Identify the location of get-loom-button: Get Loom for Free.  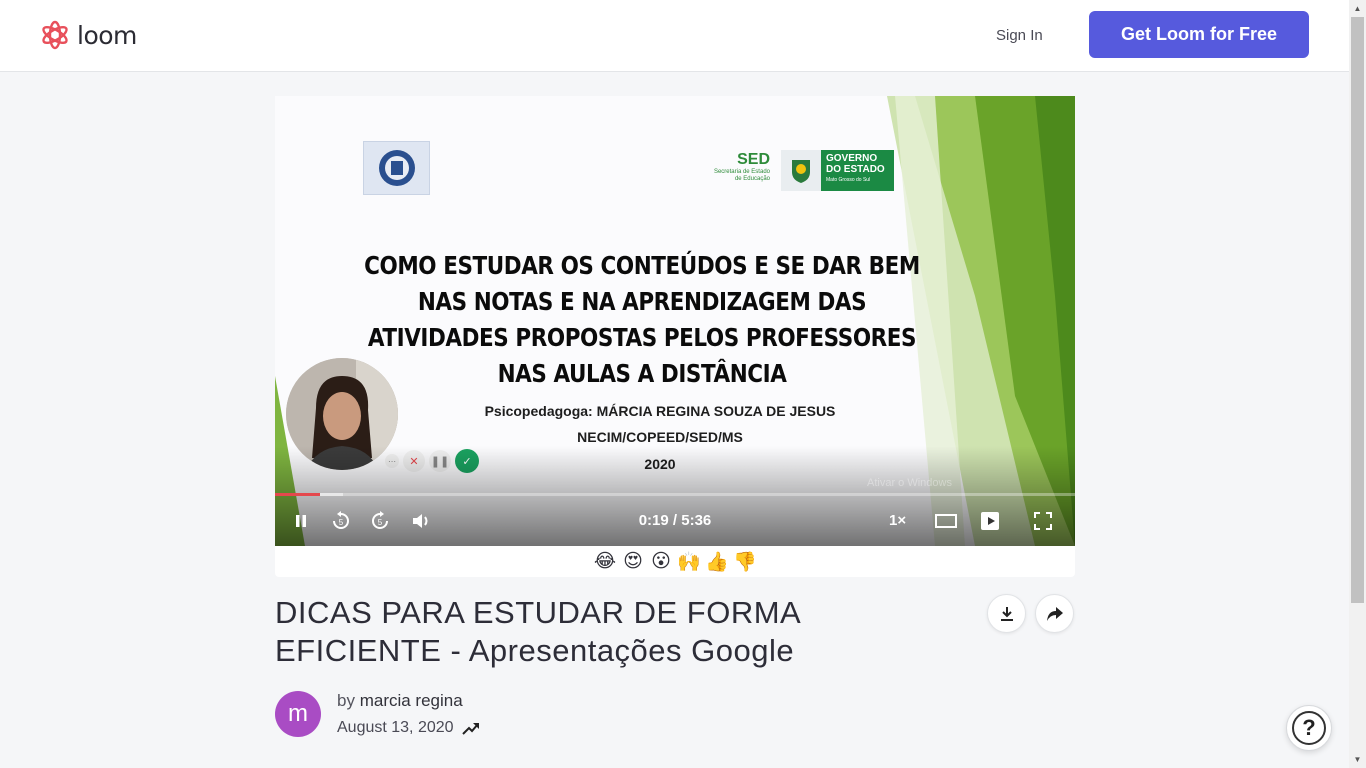
(1199, 34).